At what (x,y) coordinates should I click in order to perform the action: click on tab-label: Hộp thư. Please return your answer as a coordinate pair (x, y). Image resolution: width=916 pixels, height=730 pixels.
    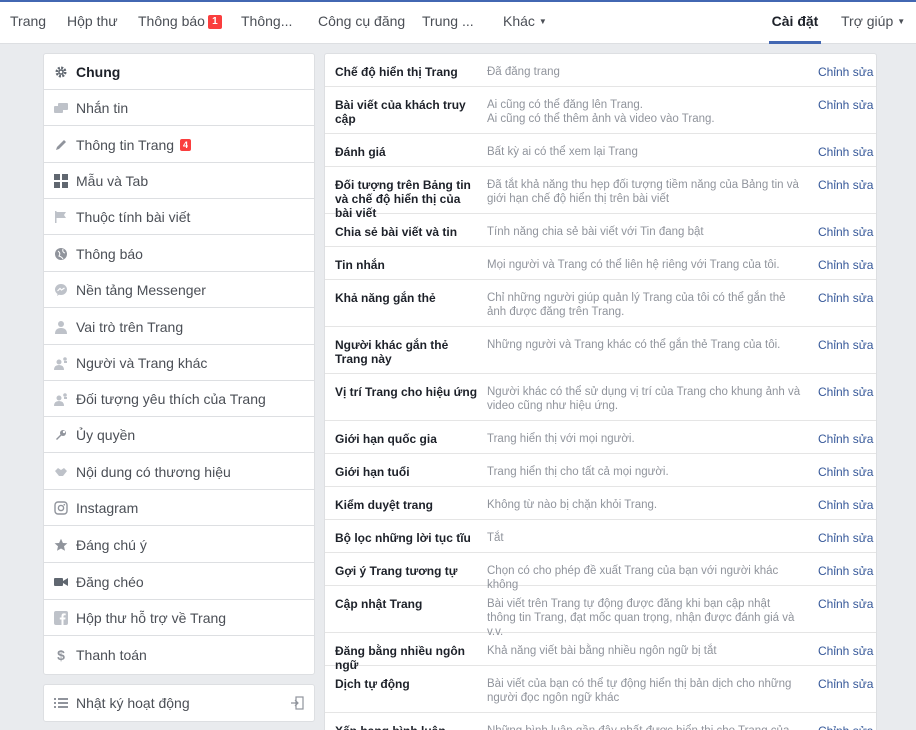
    Looking at the image, I should click on (92, 21).